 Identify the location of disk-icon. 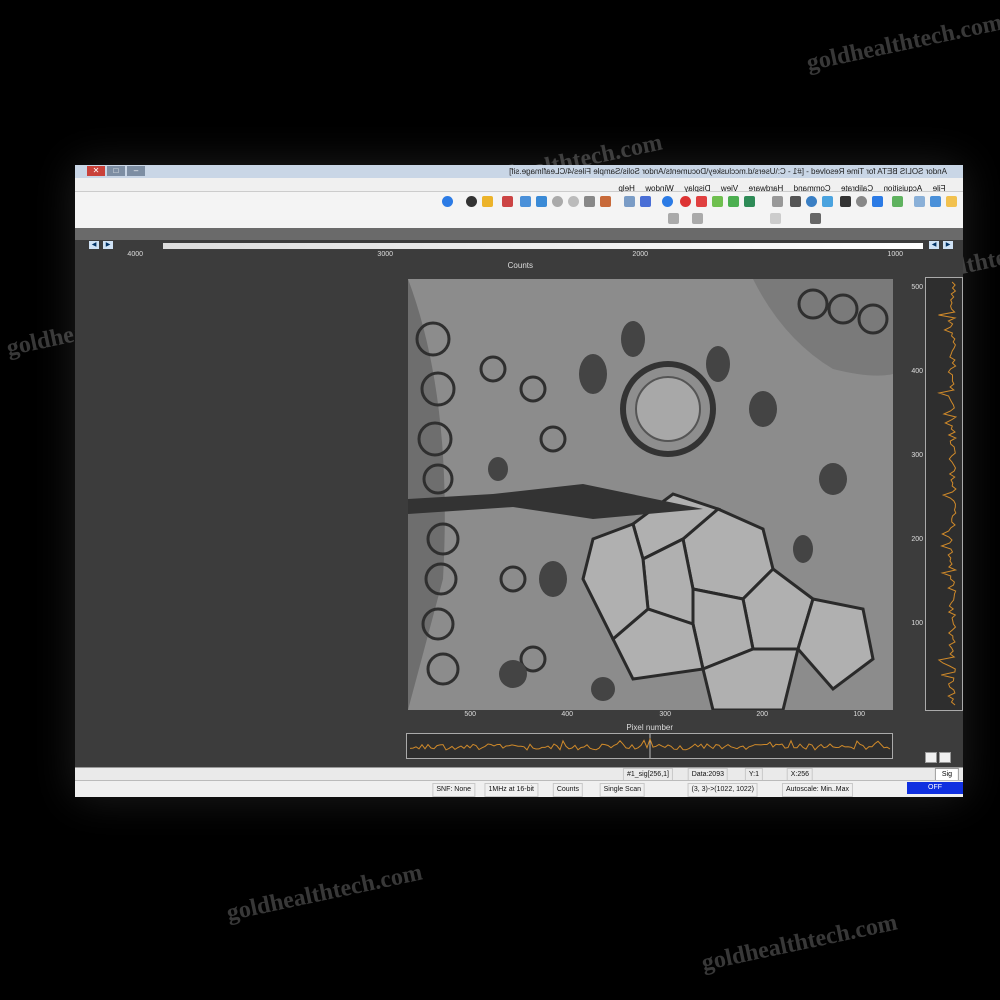
(573, 201).